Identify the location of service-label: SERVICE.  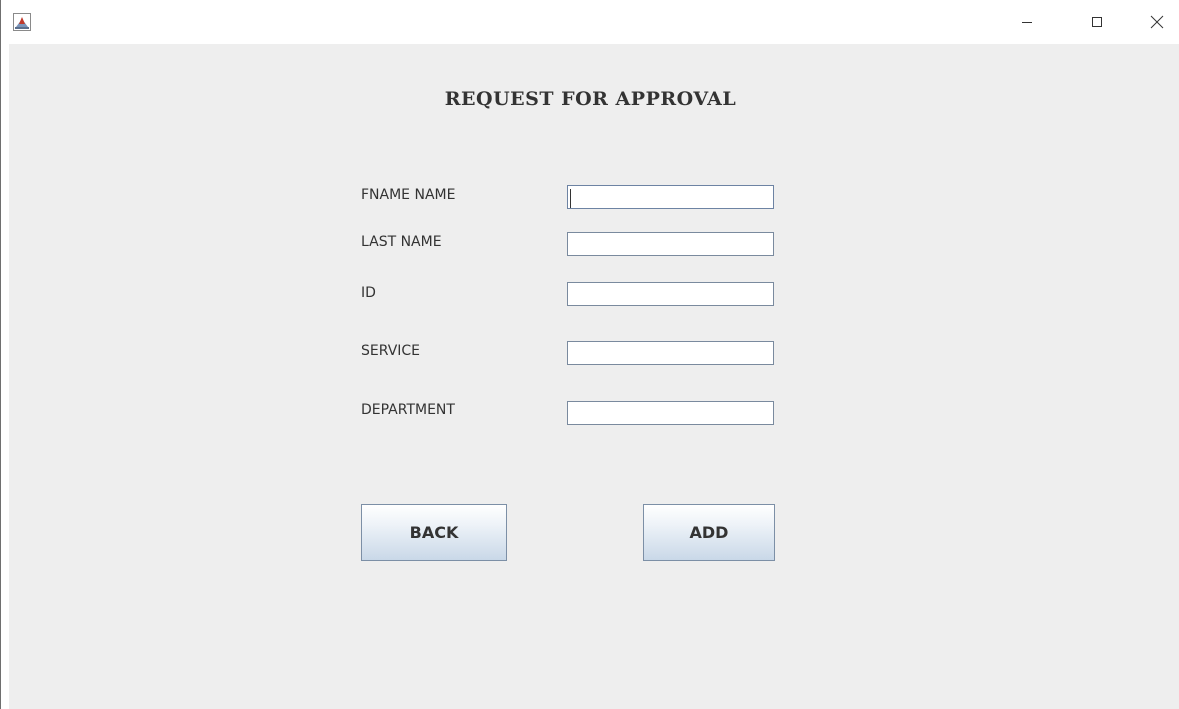
(391, 351).